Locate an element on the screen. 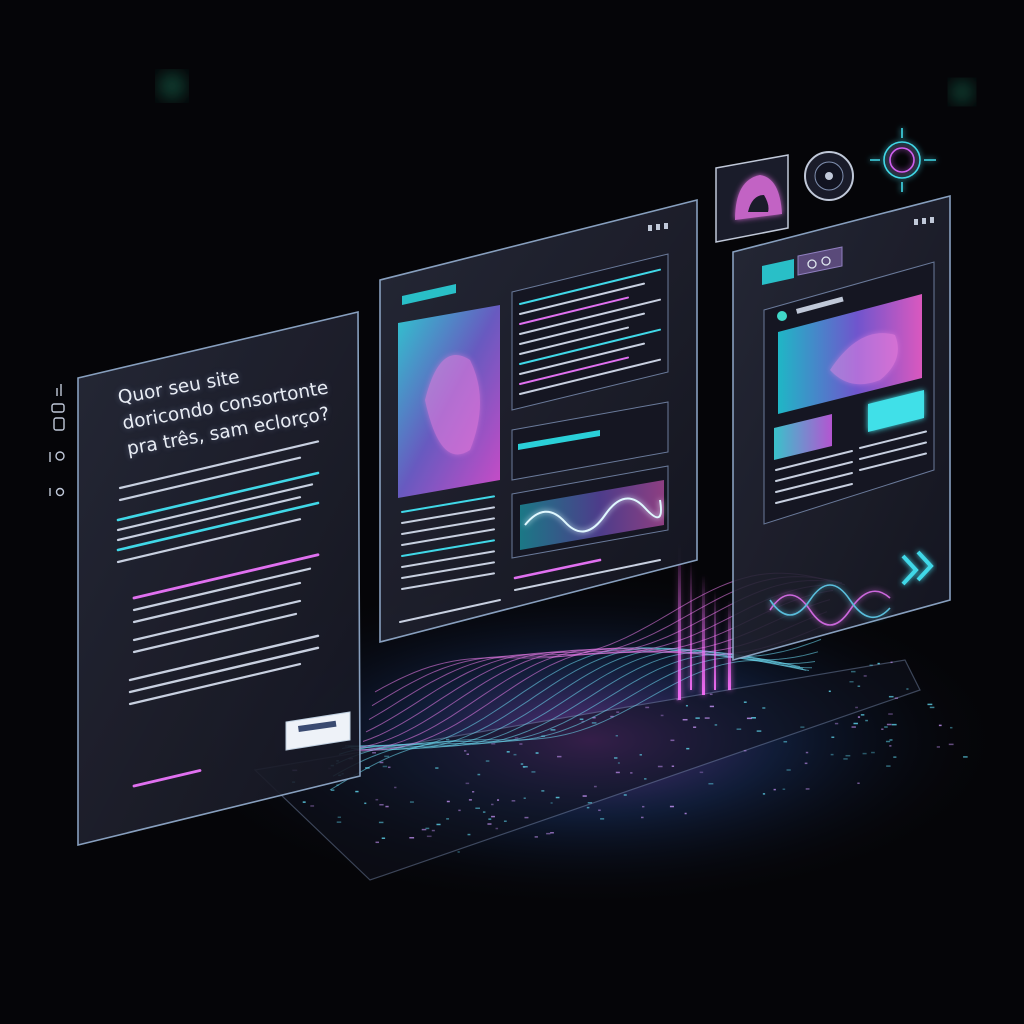  gear-dial-icon is located at coordinates (903, 160).